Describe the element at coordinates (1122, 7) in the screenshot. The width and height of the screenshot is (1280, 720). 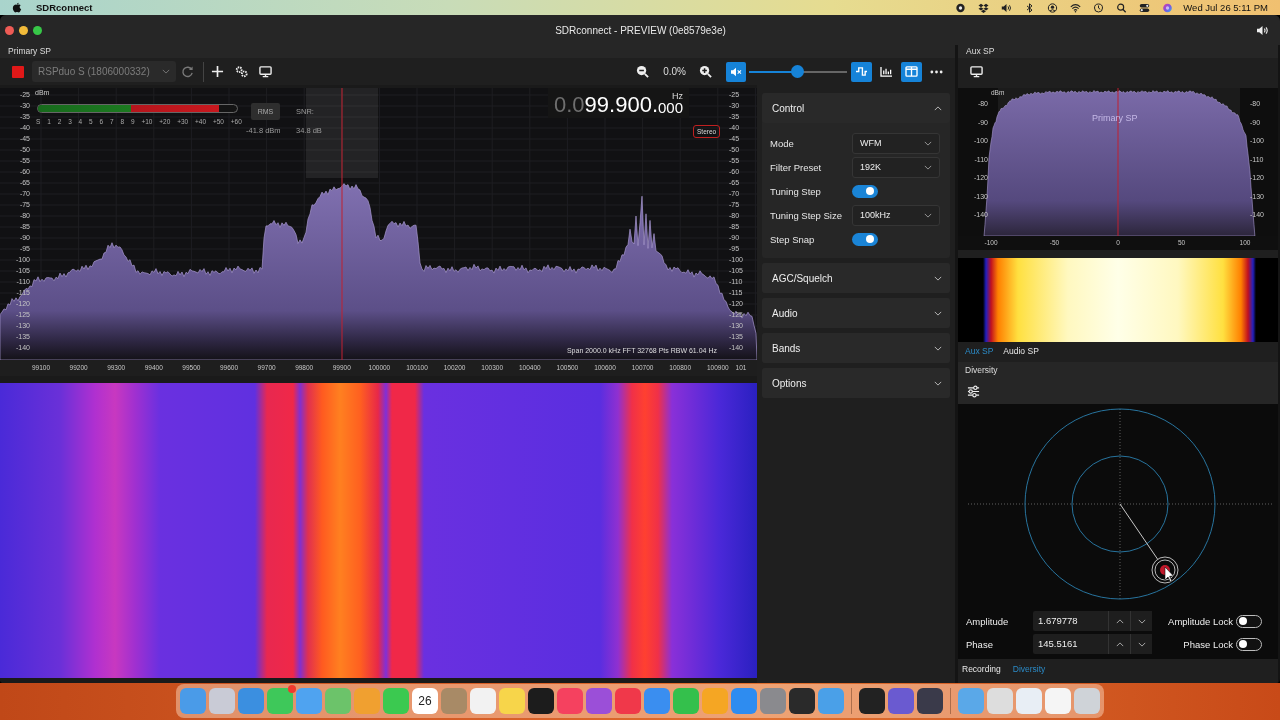
I see `search-icon` at that location.